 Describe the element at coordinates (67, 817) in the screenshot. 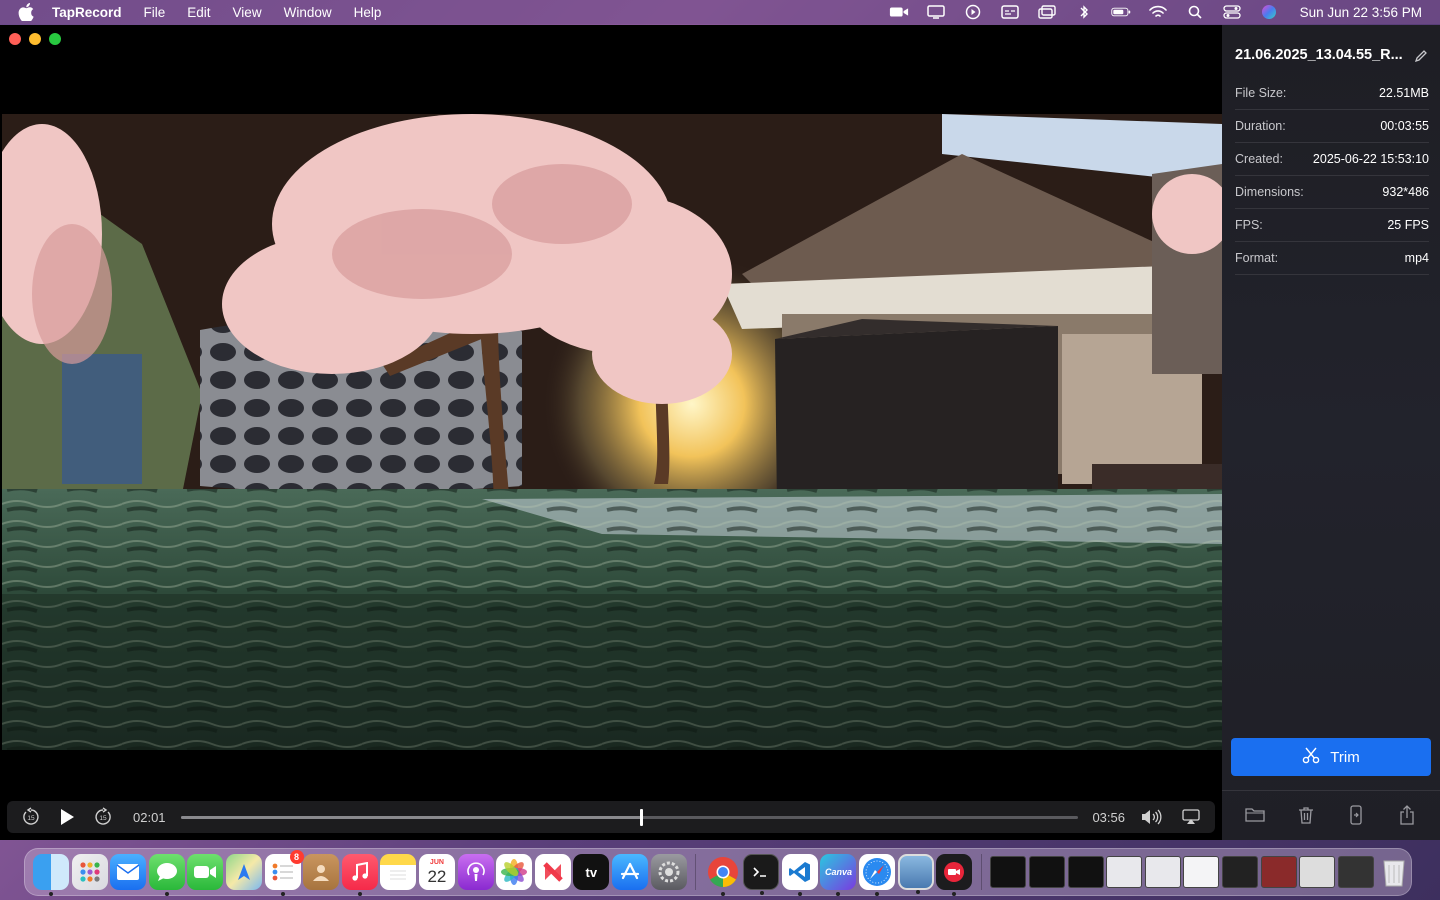

I see `play-button` at that location.